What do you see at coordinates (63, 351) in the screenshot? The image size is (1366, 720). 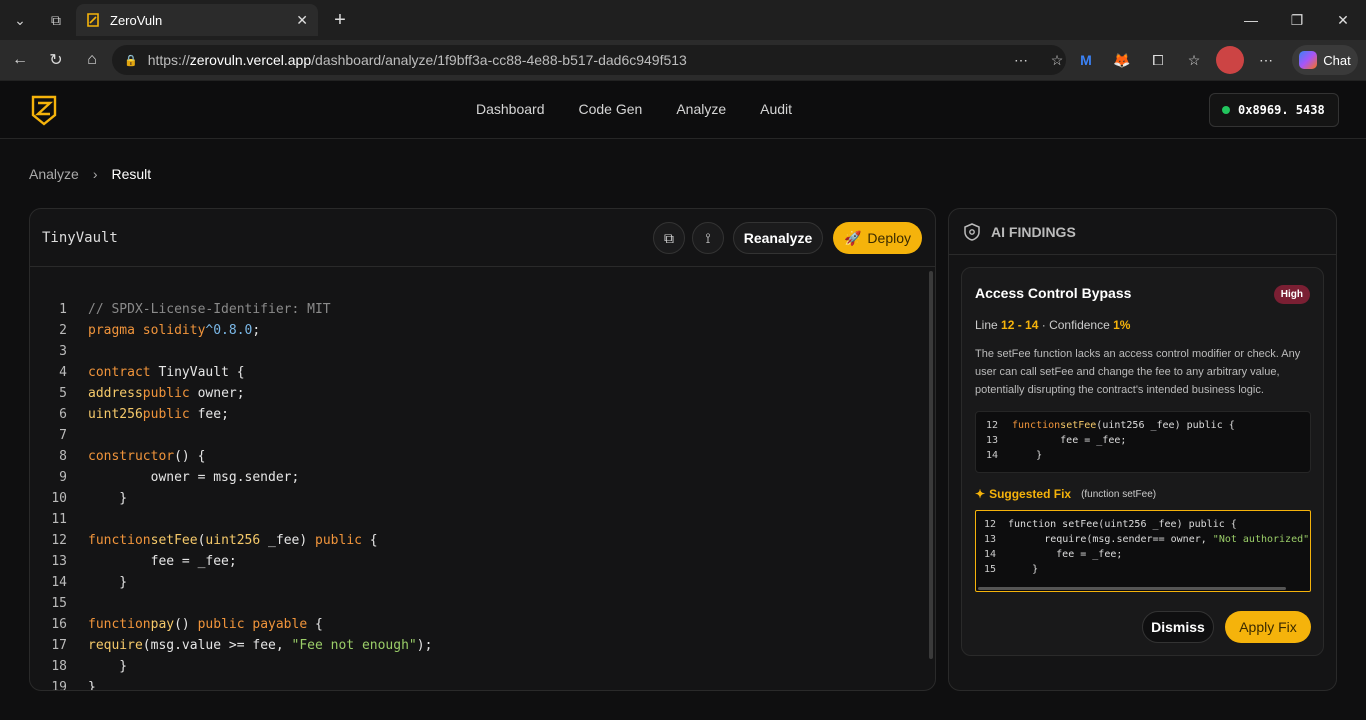 I see `code-line: 3` at bounding box center [63, 351].